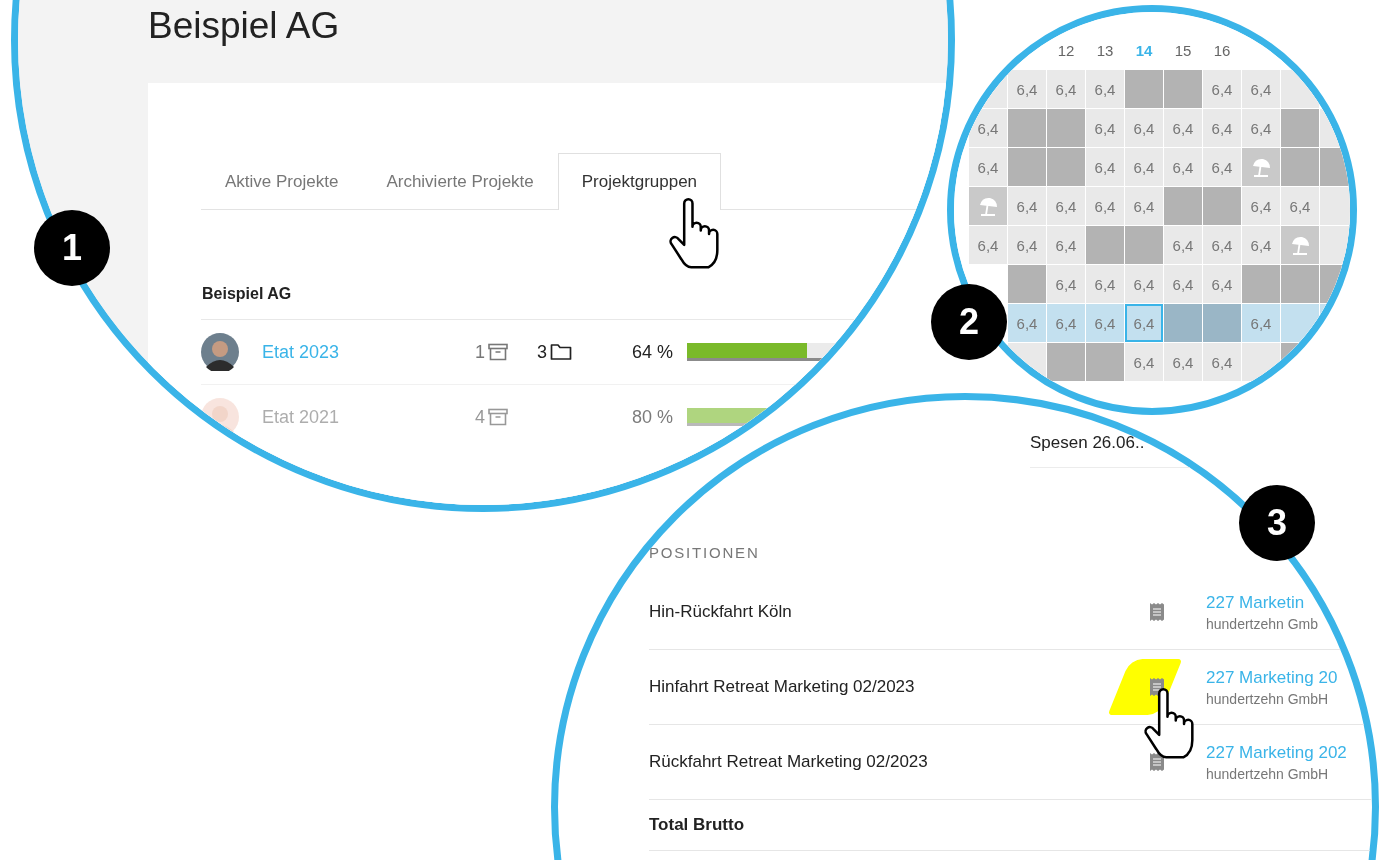 This screenshot has height=860, width=1398. What do you see at coordinates (220, 352) in the screenshot?
I see `avatar` at bounding box center [220, 352].